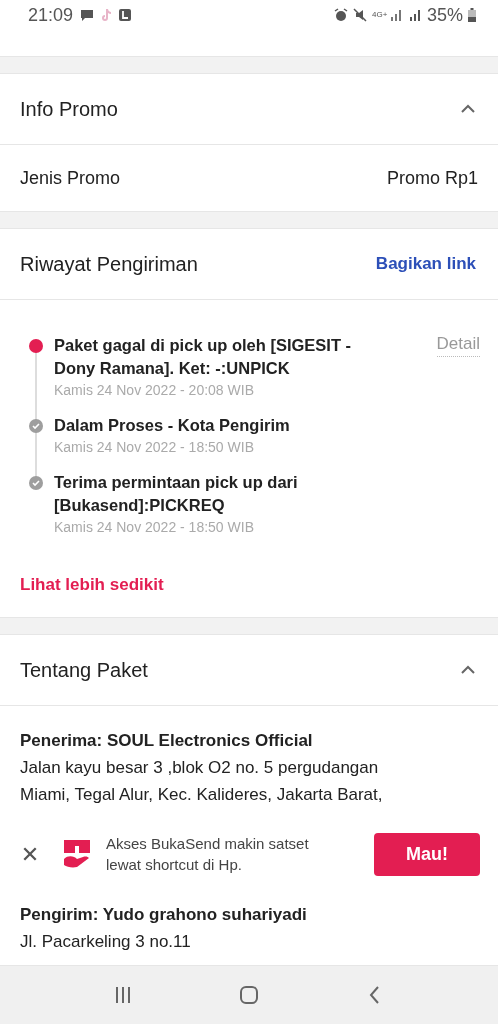  What do you see at coordinates (125, 15) in the screenshot?
I see `app-icon` at bounding box center [125, 15].